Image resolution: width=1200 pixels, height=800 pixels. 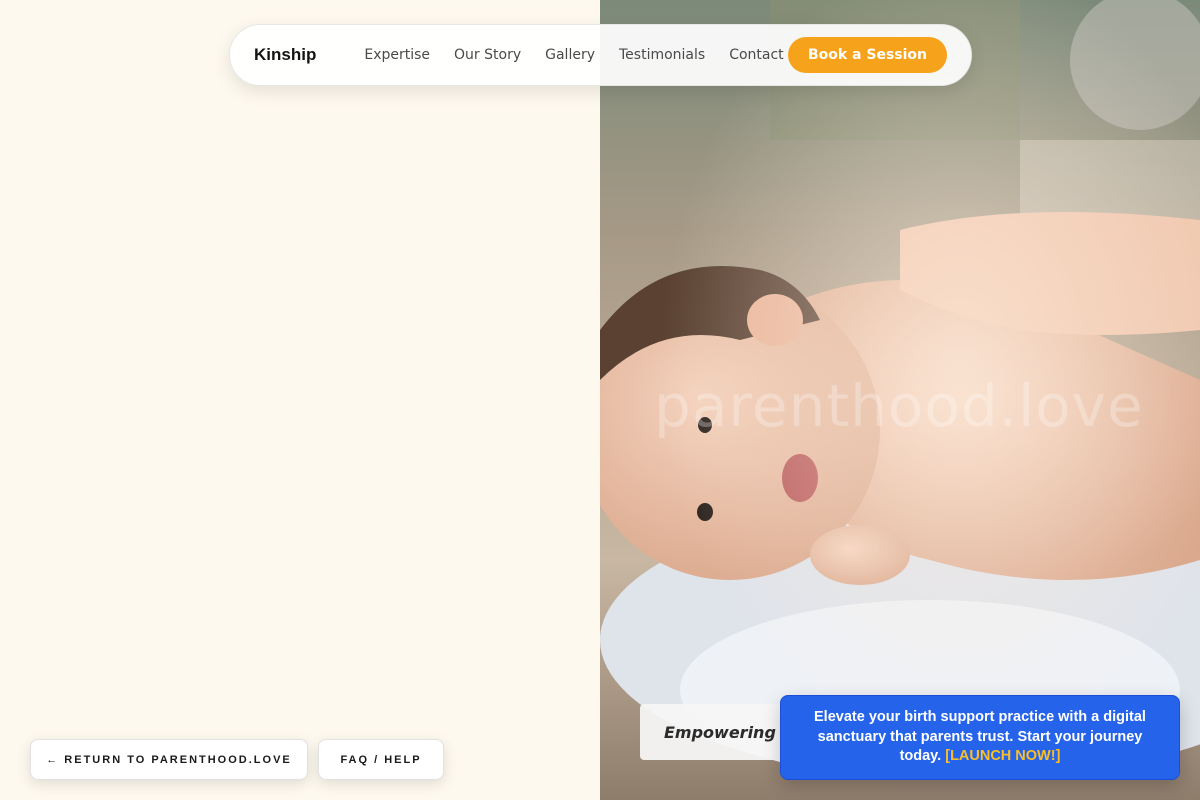 What do you see at coordinates (285, 55) in the screenshot?
I see `brand-logo: Kinship` at bounding box center [285, 55].